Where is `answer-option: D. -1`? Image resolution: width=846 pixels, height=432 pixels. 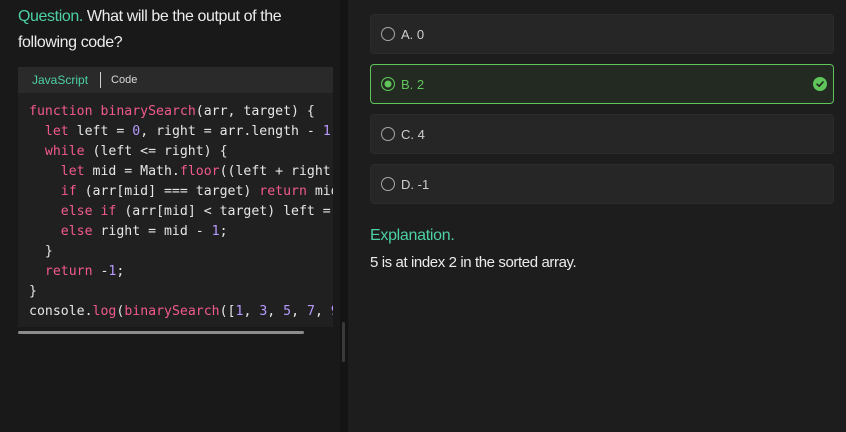
answer-option: D. -1 is located at coordinates (602, 184).